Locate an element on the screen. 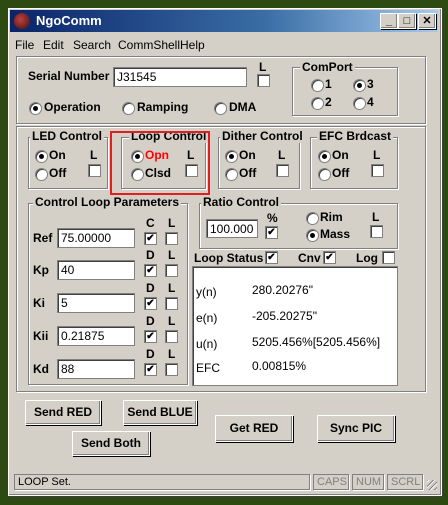  param-ki-l-checkbox is located at coordinates (171, 303).